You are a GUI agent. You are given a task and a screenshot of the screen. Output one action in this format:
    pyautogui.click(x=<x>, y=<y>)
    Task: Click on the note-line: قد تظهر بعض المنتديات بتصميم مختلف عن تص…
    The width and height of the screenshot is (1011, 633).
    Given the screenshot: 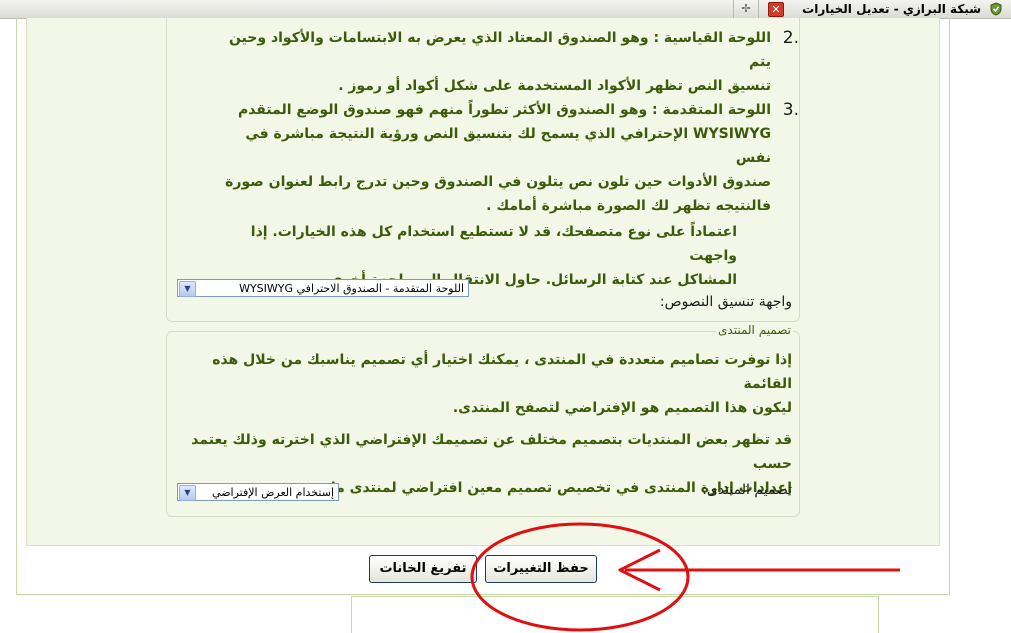 What is the action you would take?
    pyautogui.click(x=491, y=452)
    